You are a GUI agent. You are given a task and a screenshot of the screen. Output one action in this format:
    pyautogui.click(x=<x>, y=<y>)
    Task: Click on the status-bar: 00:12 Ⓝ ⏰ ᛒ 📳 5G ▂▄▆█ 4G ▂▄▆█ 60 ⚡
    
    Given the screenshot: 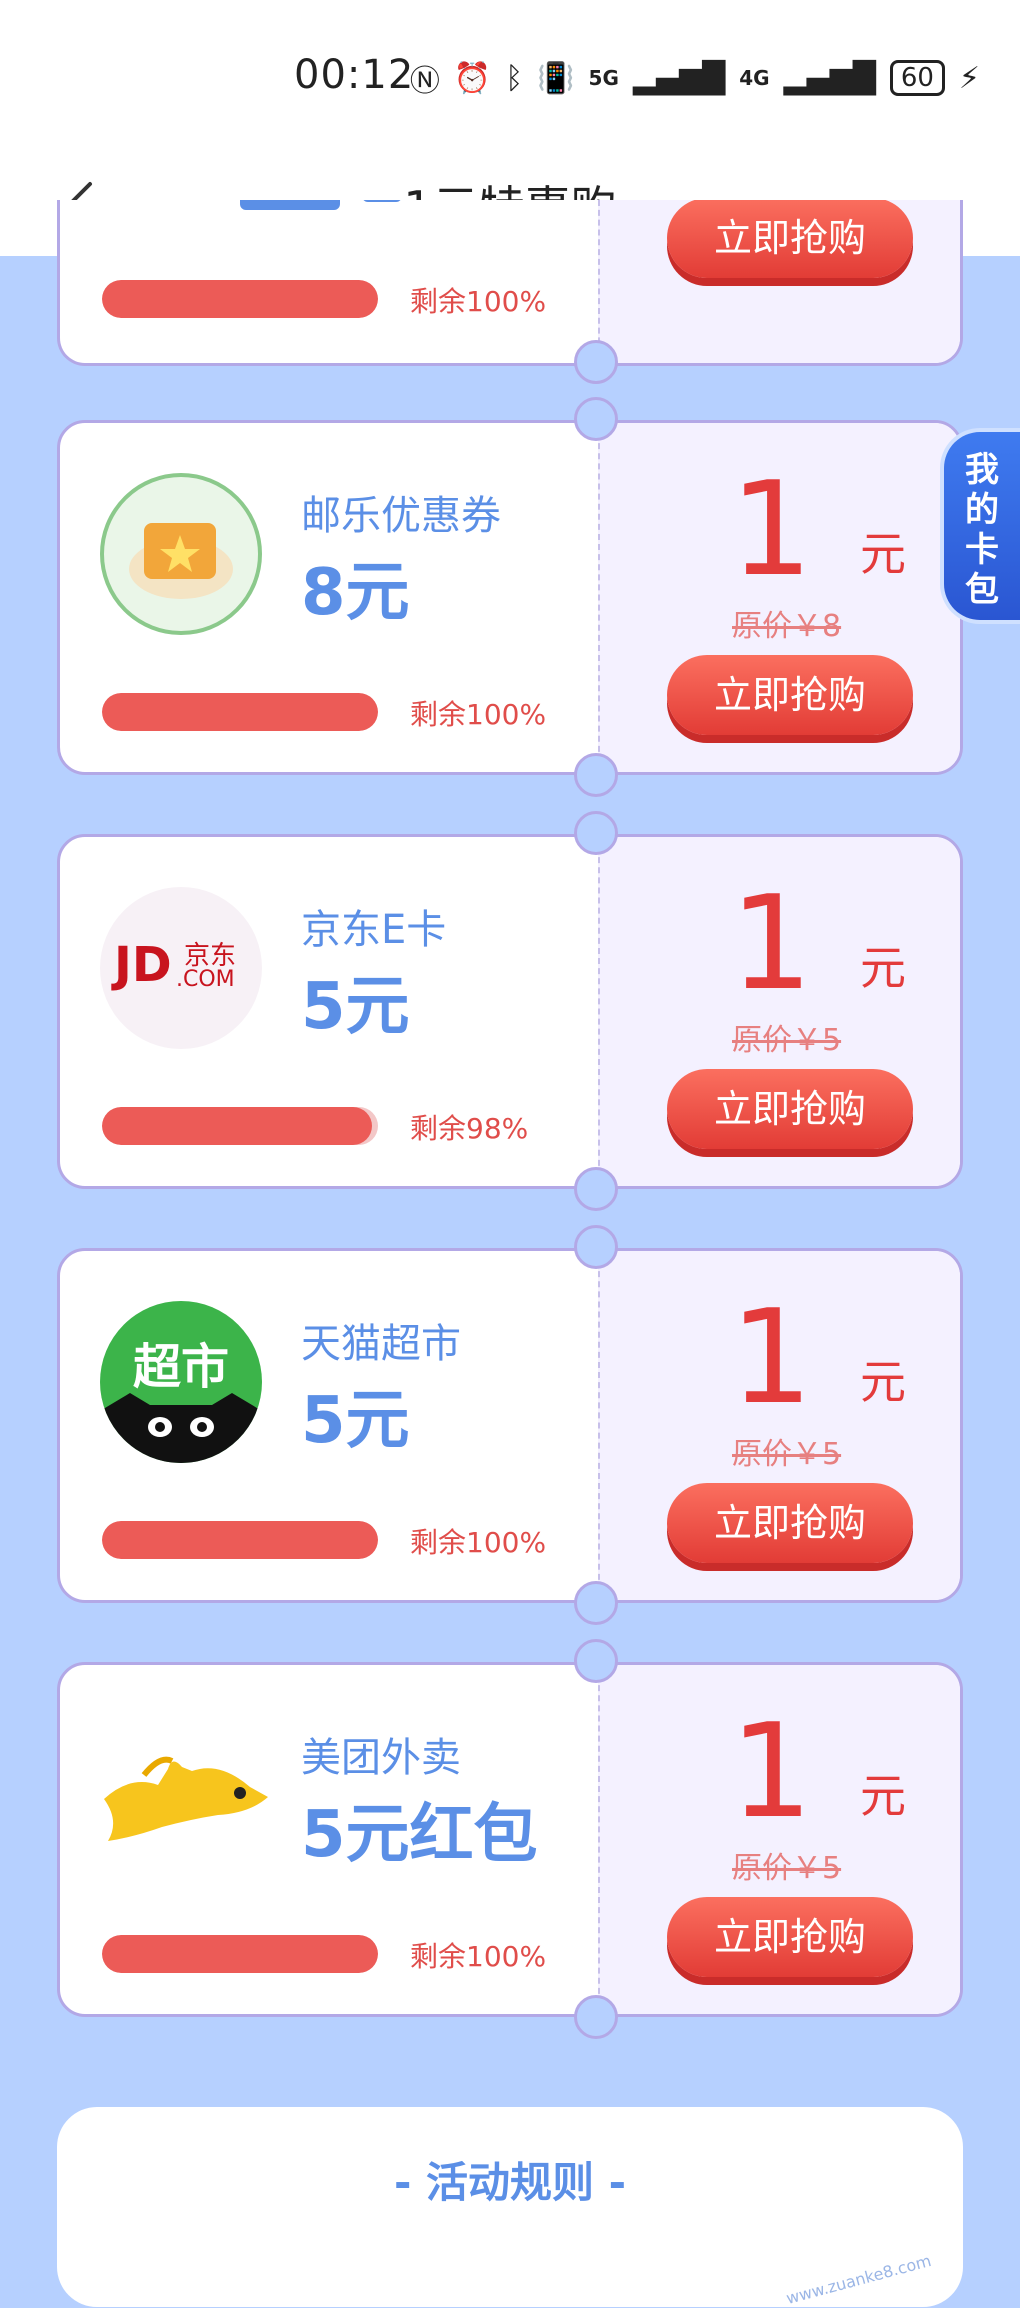 What is the action you would take?
    pyautogui.click(x=510, y=75)
    